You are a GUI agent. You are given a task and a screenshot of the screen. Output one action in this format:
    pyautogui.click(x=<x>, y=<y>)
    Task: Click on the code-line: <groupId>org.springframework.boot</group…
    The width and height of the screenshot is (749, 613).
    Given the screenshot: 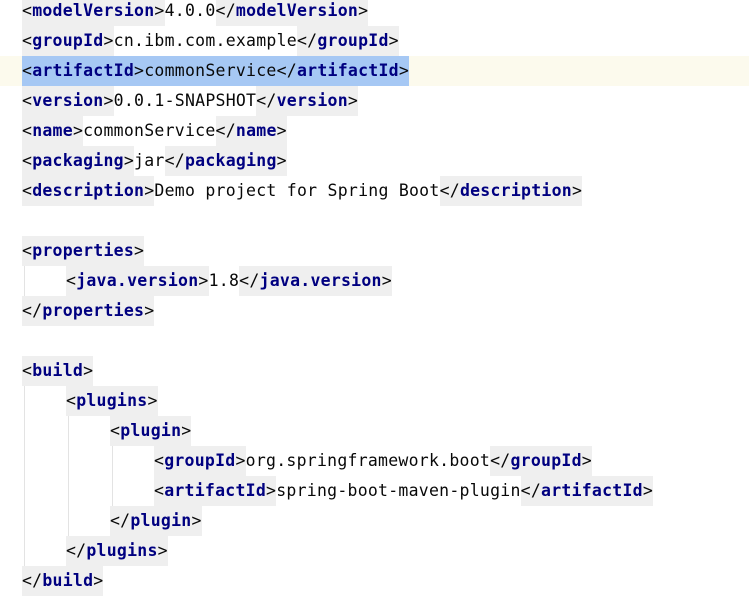 What is the action you would take?
    pyautogui.click(x=374, y=461)
    